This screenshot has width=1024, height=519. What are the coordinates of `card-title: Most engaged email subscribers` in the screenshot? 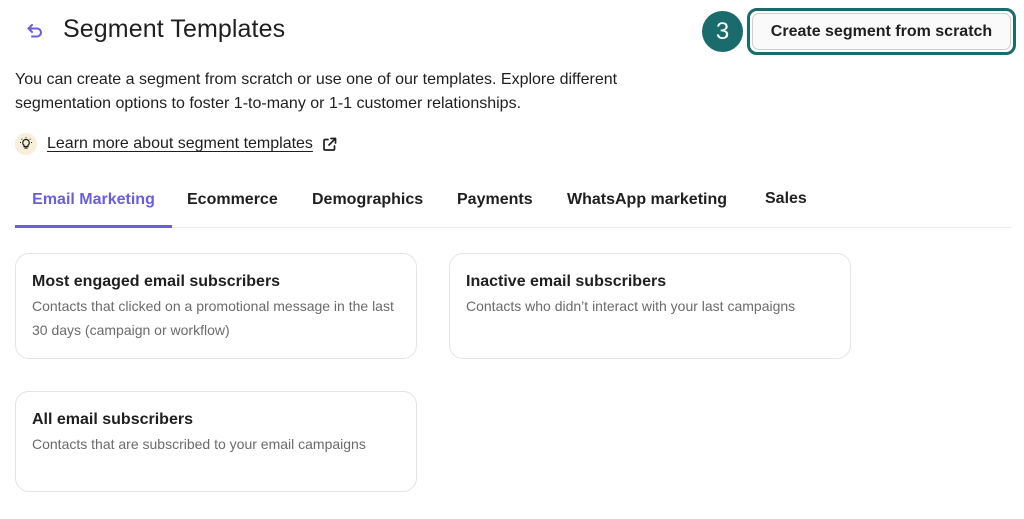 It's located at (156, 281).